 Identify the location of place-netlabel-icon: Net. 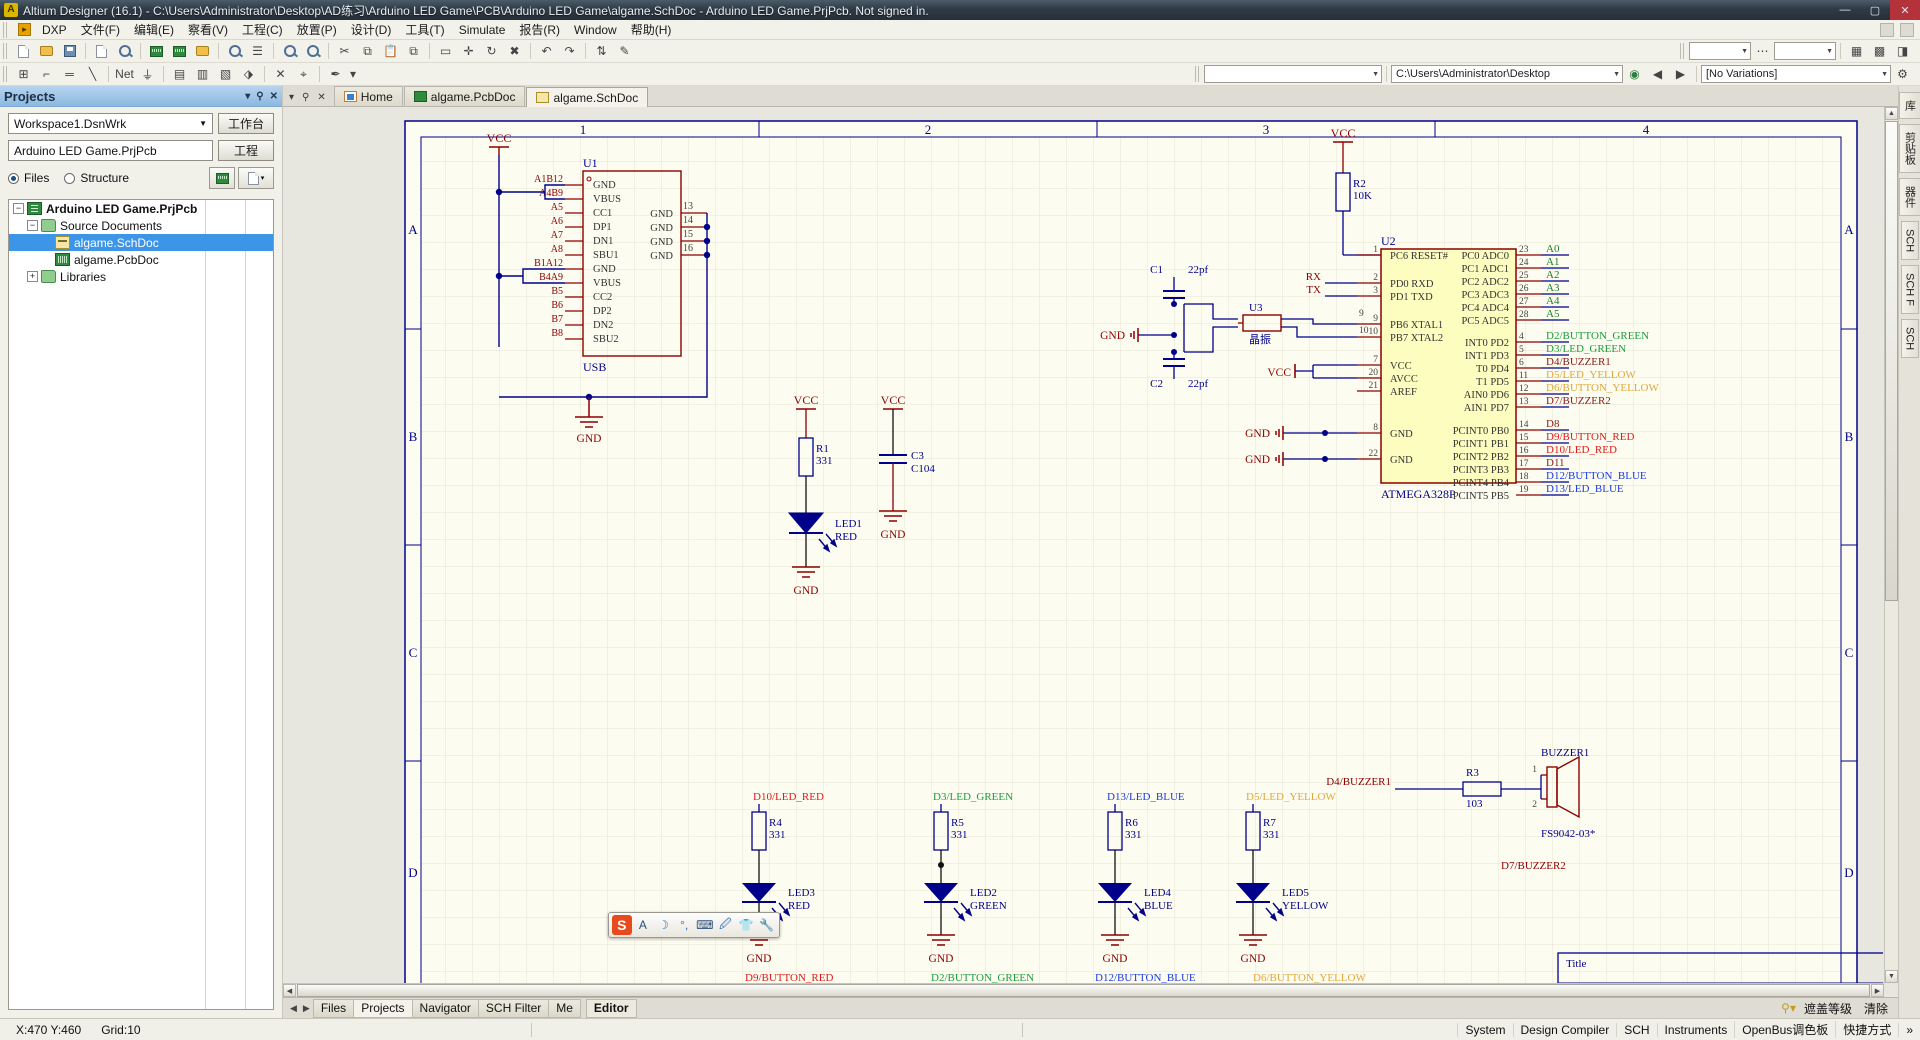
(124, 74).